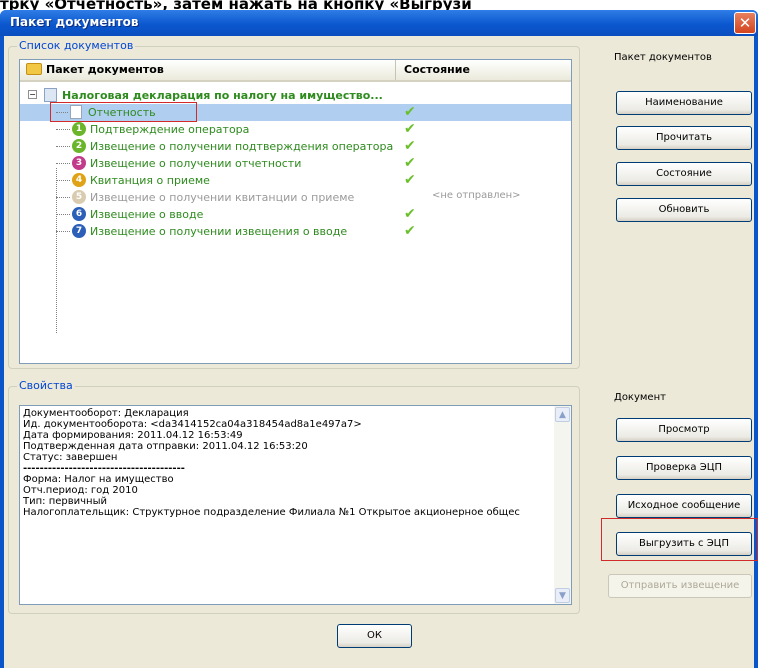 The height and width of the screenshot is (668, 758). Describe the element at coordinates (79, 214) in the screenshot. I see `number-badge: 6` at that location.